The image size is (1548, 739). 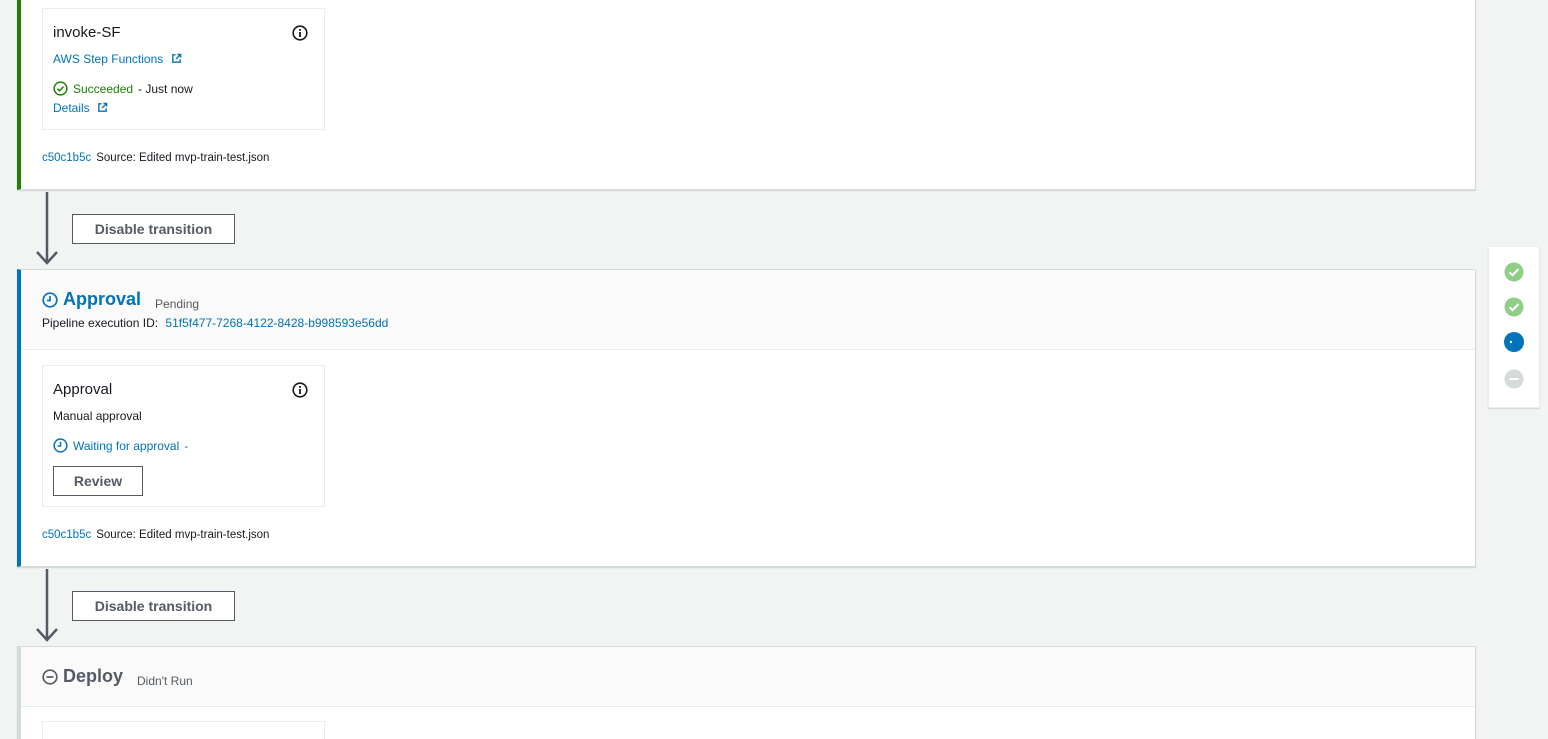 I want to click on exec-id-label: Pipeline execution ID:, so click(x=100, y=322).